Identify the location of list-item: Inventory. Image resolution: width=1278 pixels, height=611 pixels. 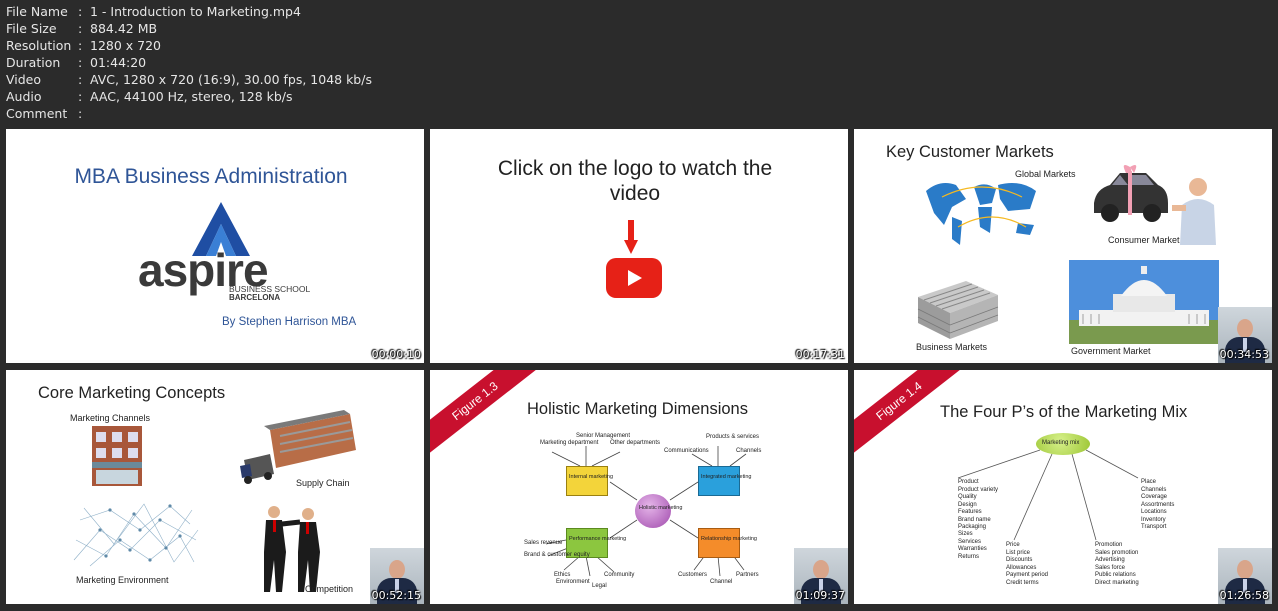
(1153, 519).